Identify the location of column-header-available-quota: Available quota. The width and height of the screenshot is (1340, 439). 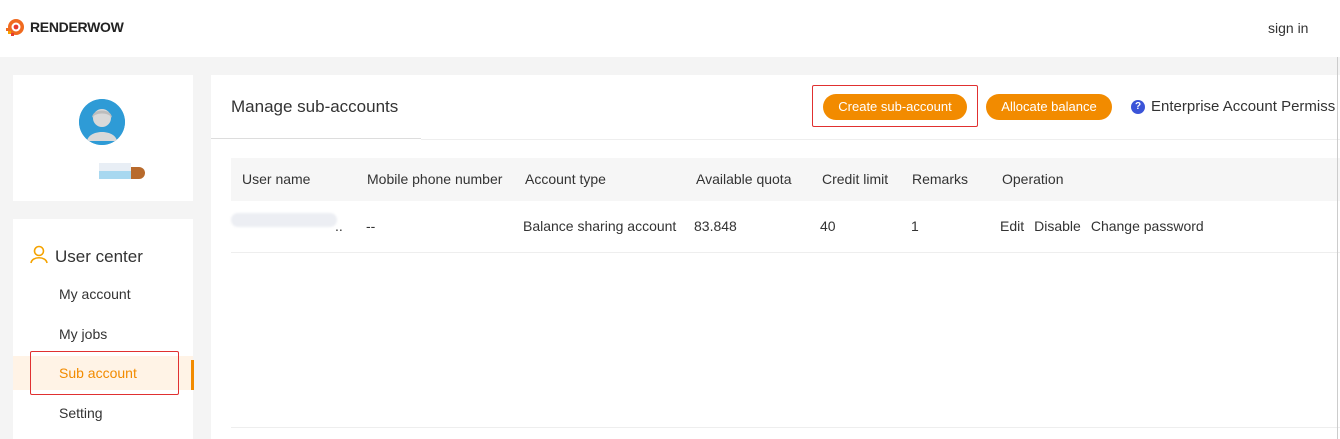
(744, 179).